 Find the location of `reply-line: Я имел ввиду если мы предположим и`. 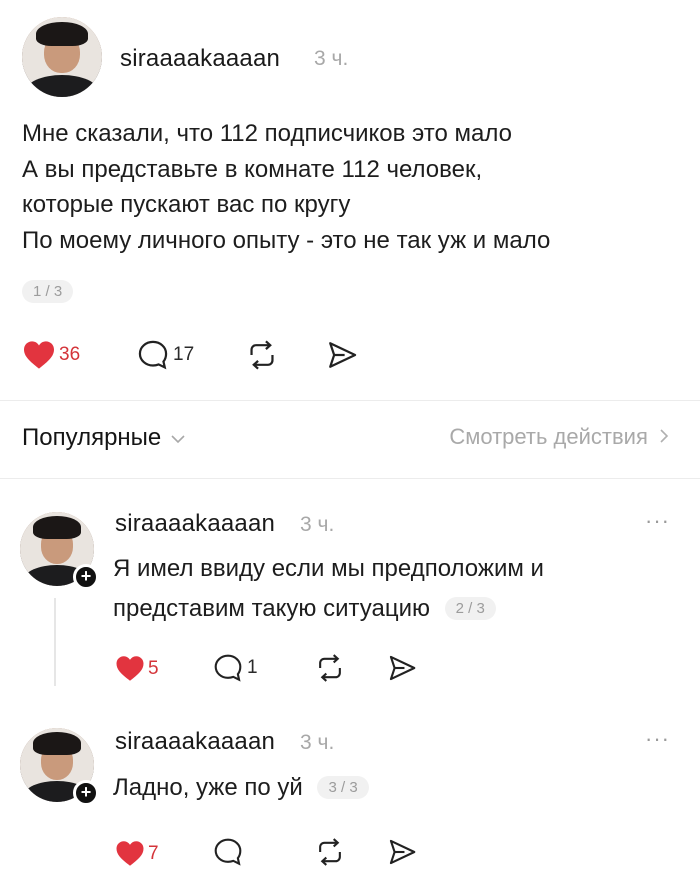

reply-line: Я имел ввиду если мы предположим и is located at coordinates (328, 568).